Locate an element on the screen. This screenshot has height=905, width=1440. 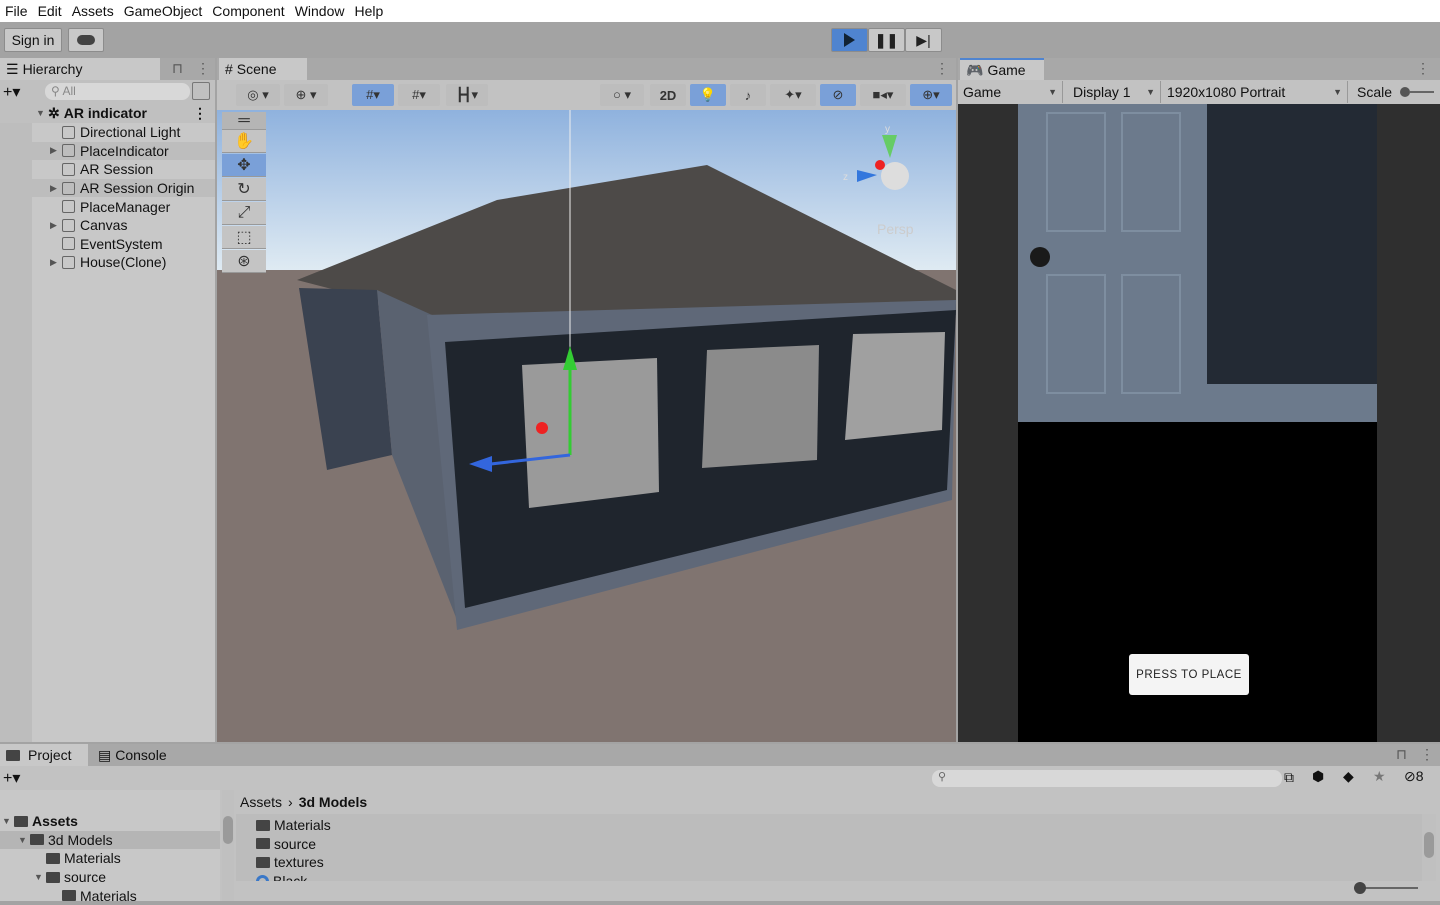
scale-slider: Scale is located at coordinates (1396, 92).